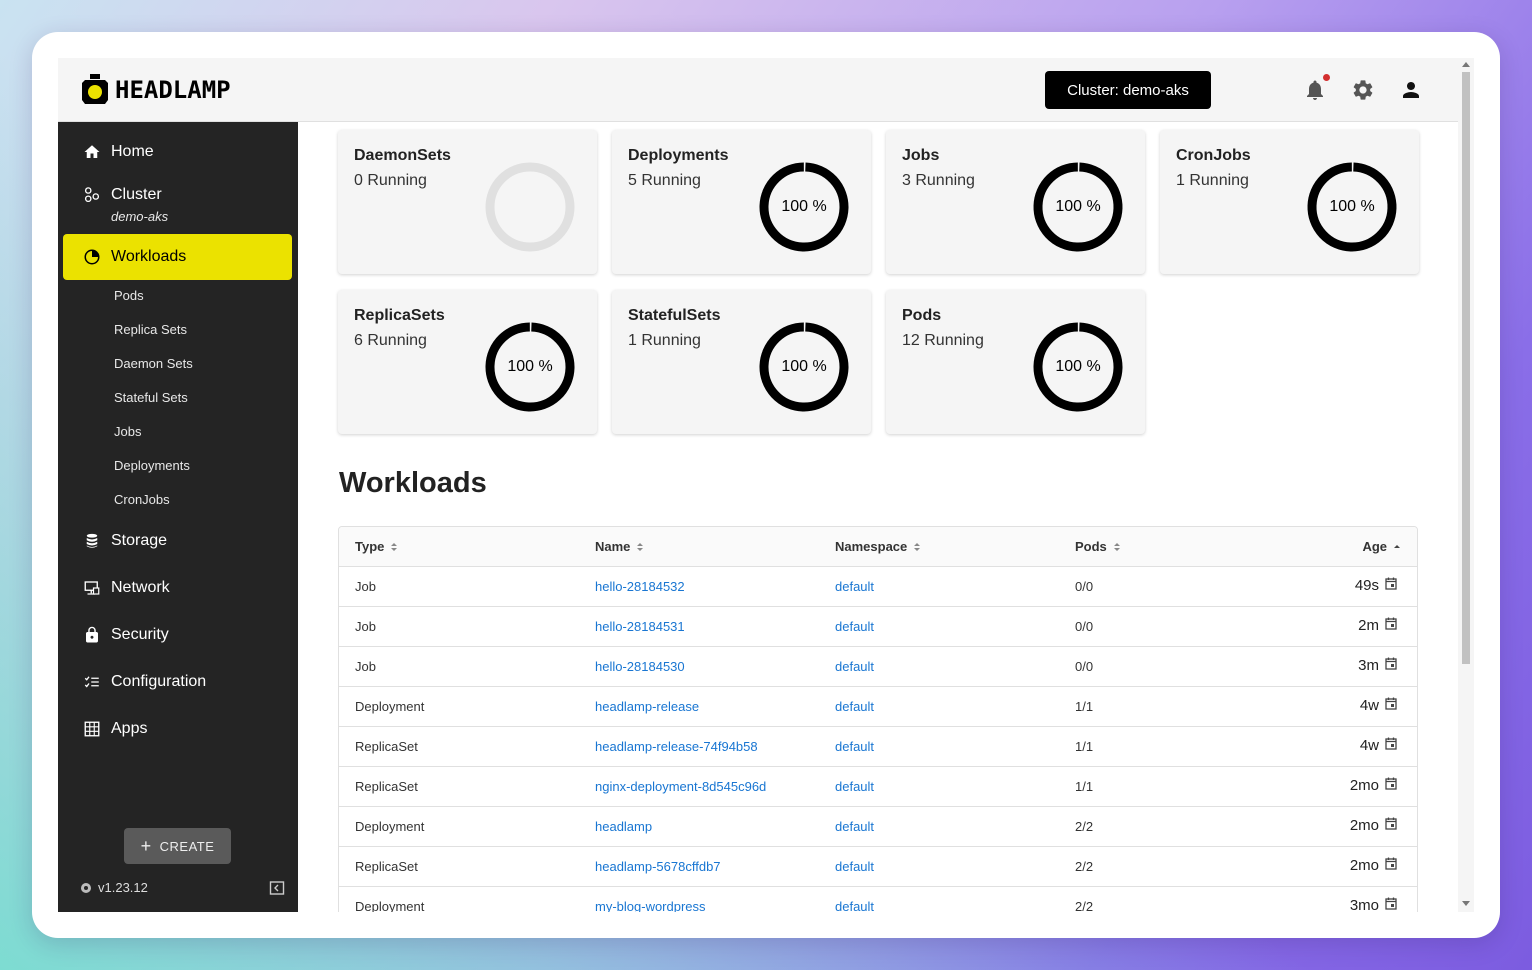 Image resolution: width=1532 pixels, height=970 pixels. I want to click on column-header-name: Name, so click(619, 546).